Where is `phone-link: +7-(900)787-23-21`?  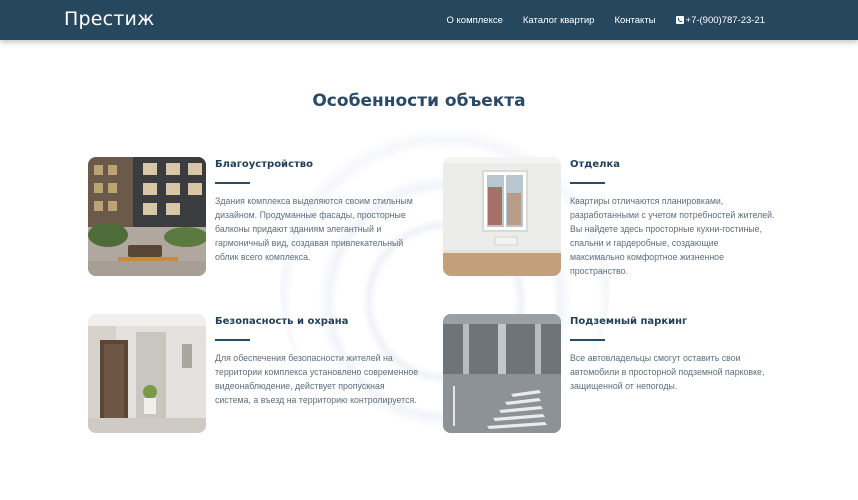
phone-link: +7-(900)787-23-21 is located at coordinates (720, 20).